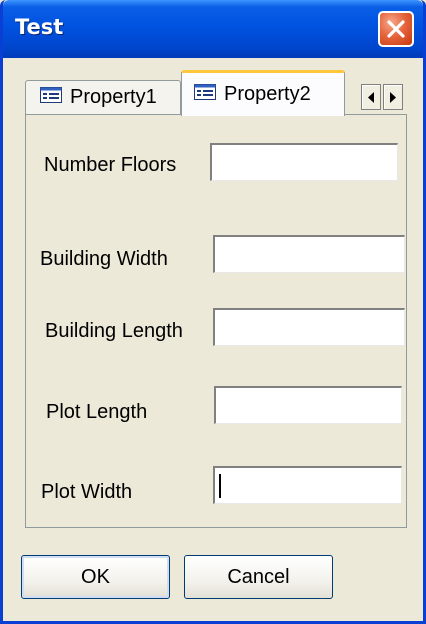 This screenshot has width=426, height=624. I want to click on building-length-input, so click(309, 327).